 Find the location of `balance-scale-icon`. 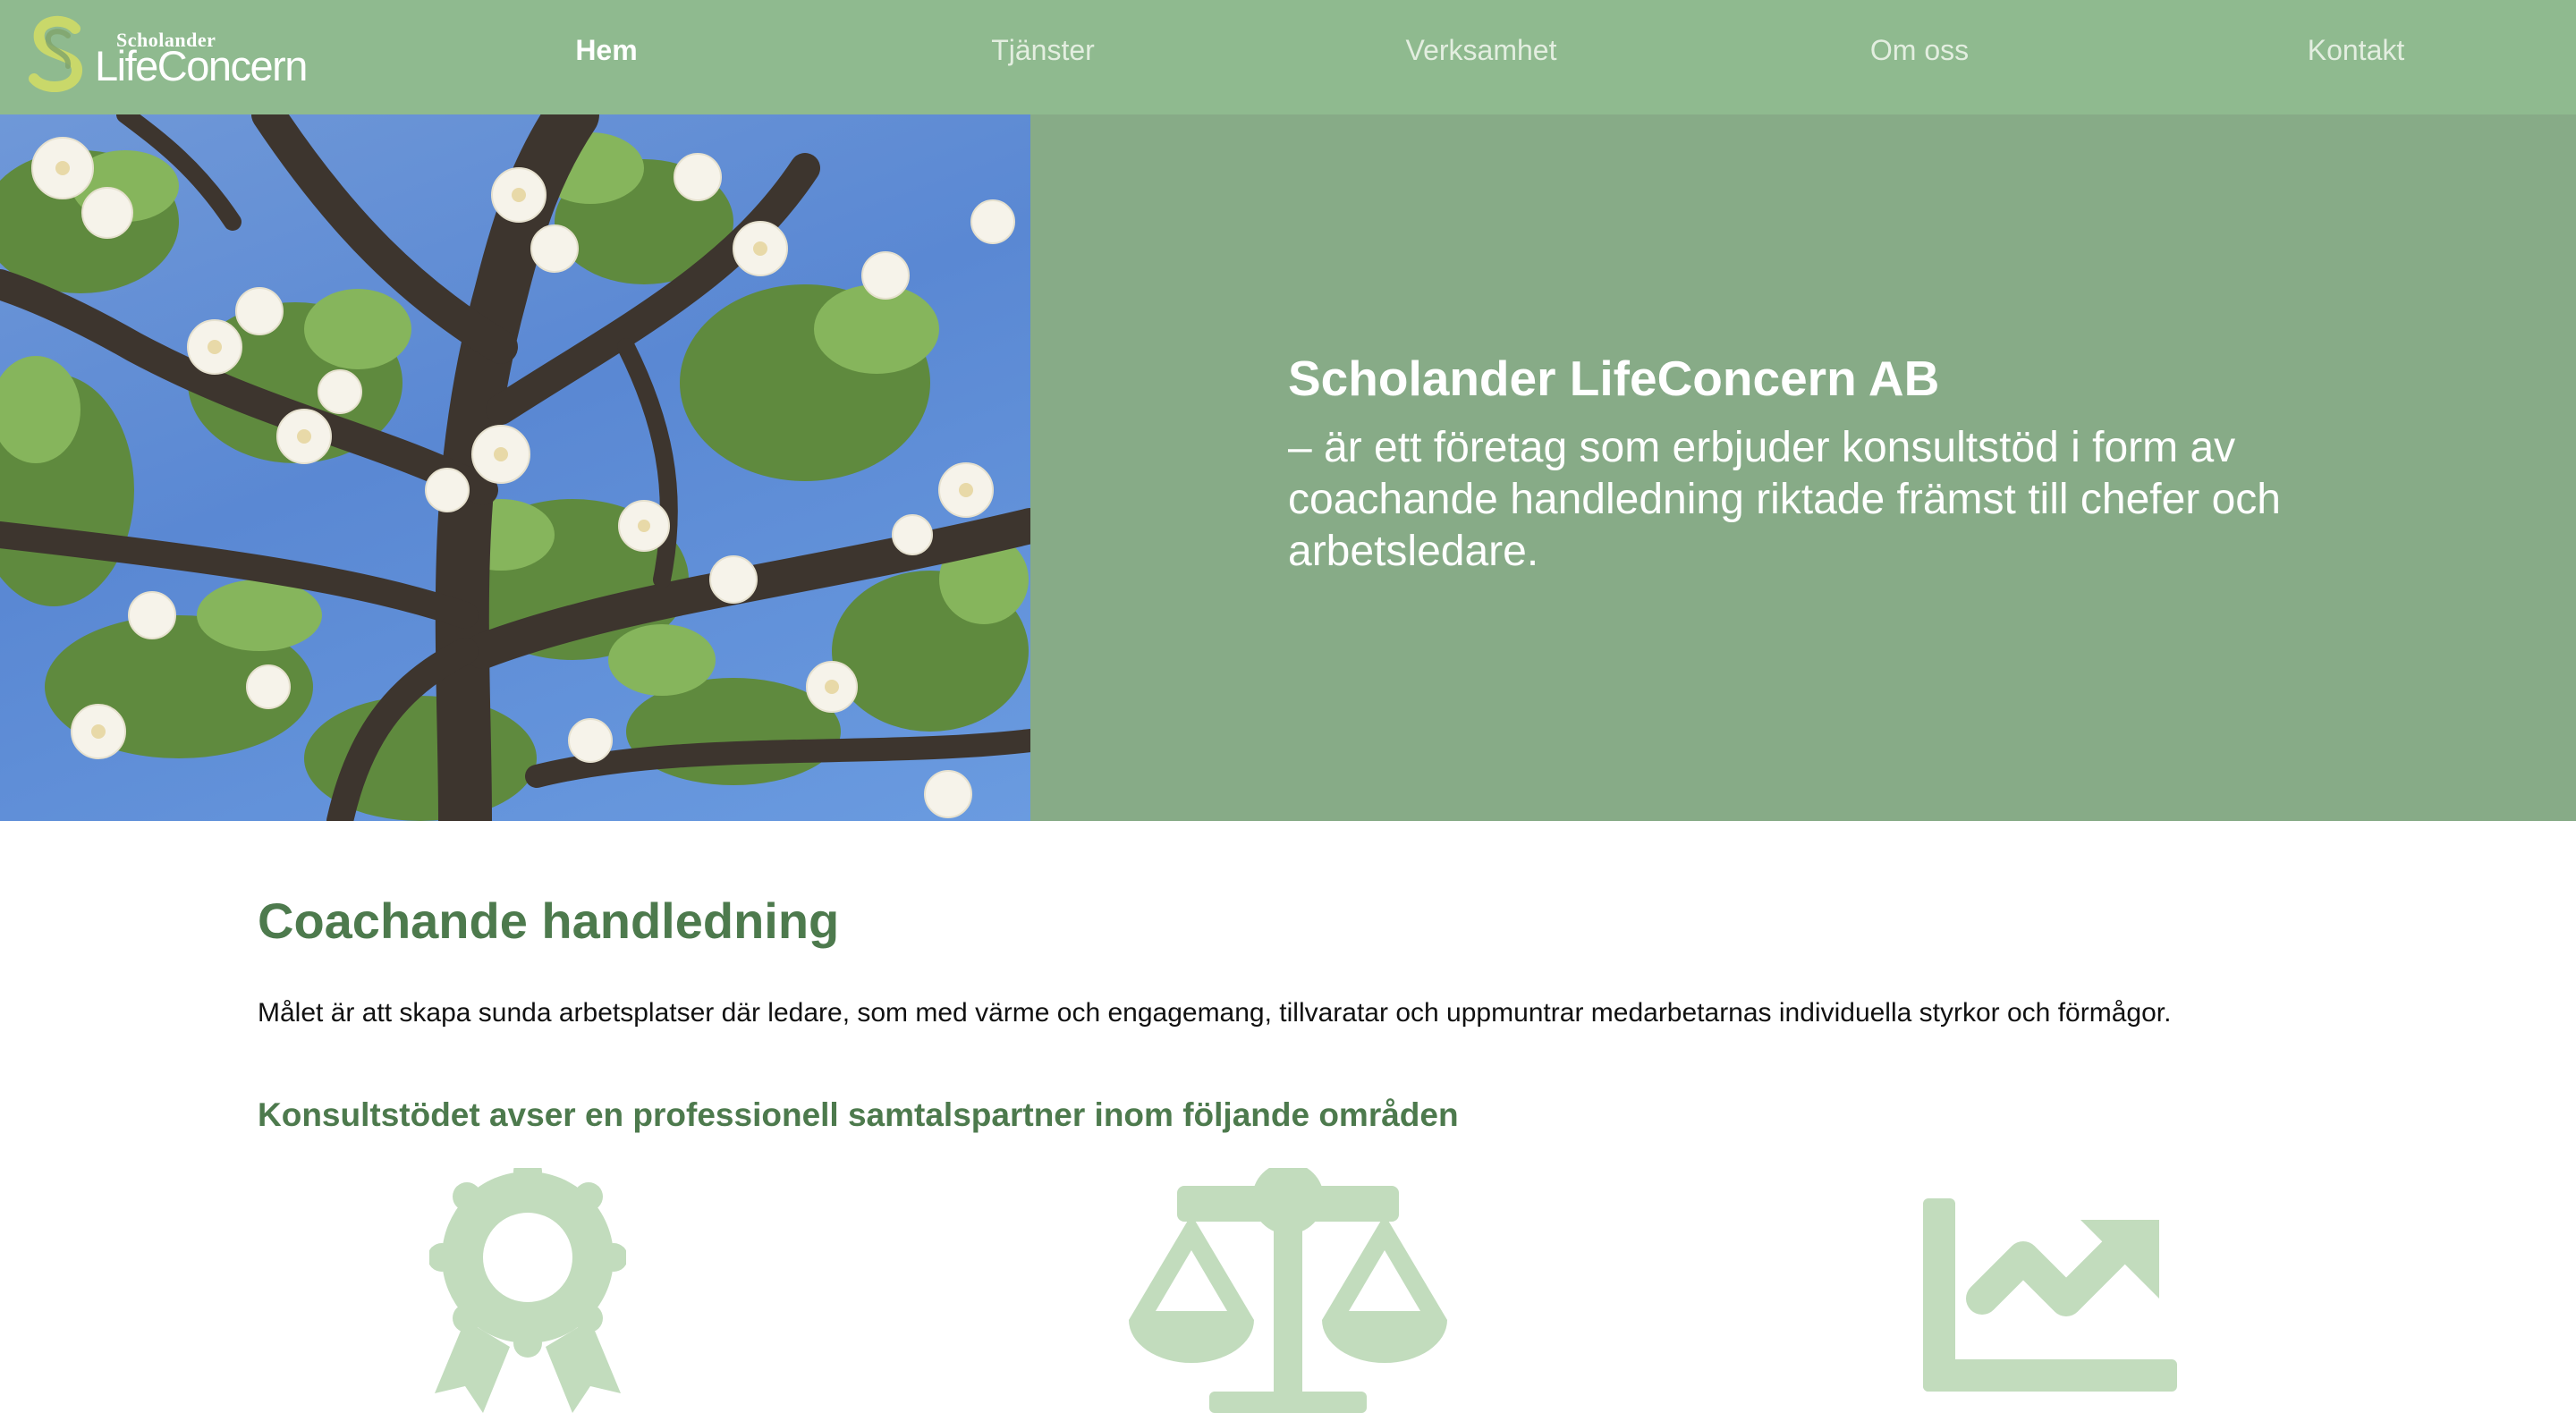

balance-scale-icon is located at coordinates (1288, 1290).